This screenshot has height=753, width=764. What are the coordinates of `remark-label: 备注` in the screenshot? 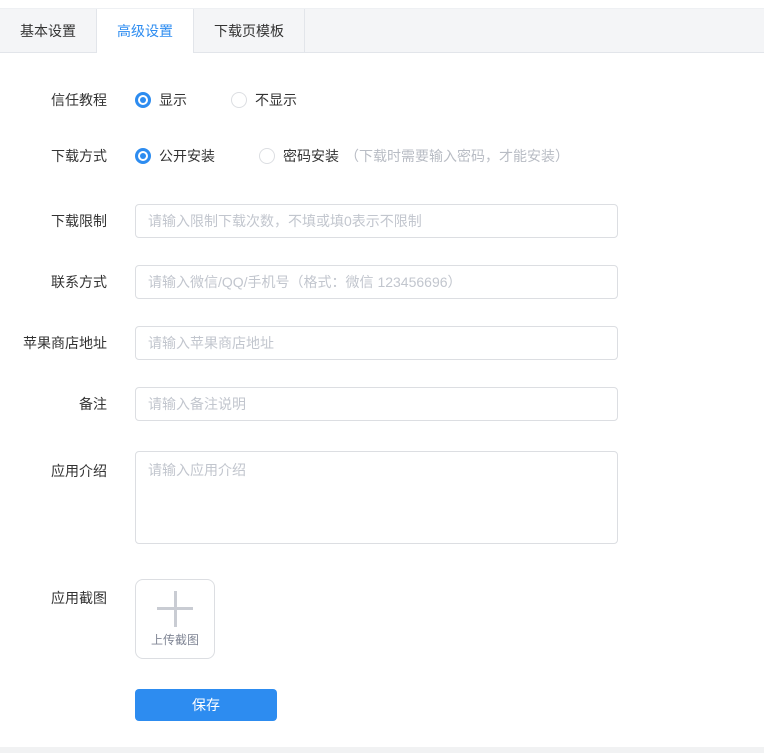 It's located at (93, 404).